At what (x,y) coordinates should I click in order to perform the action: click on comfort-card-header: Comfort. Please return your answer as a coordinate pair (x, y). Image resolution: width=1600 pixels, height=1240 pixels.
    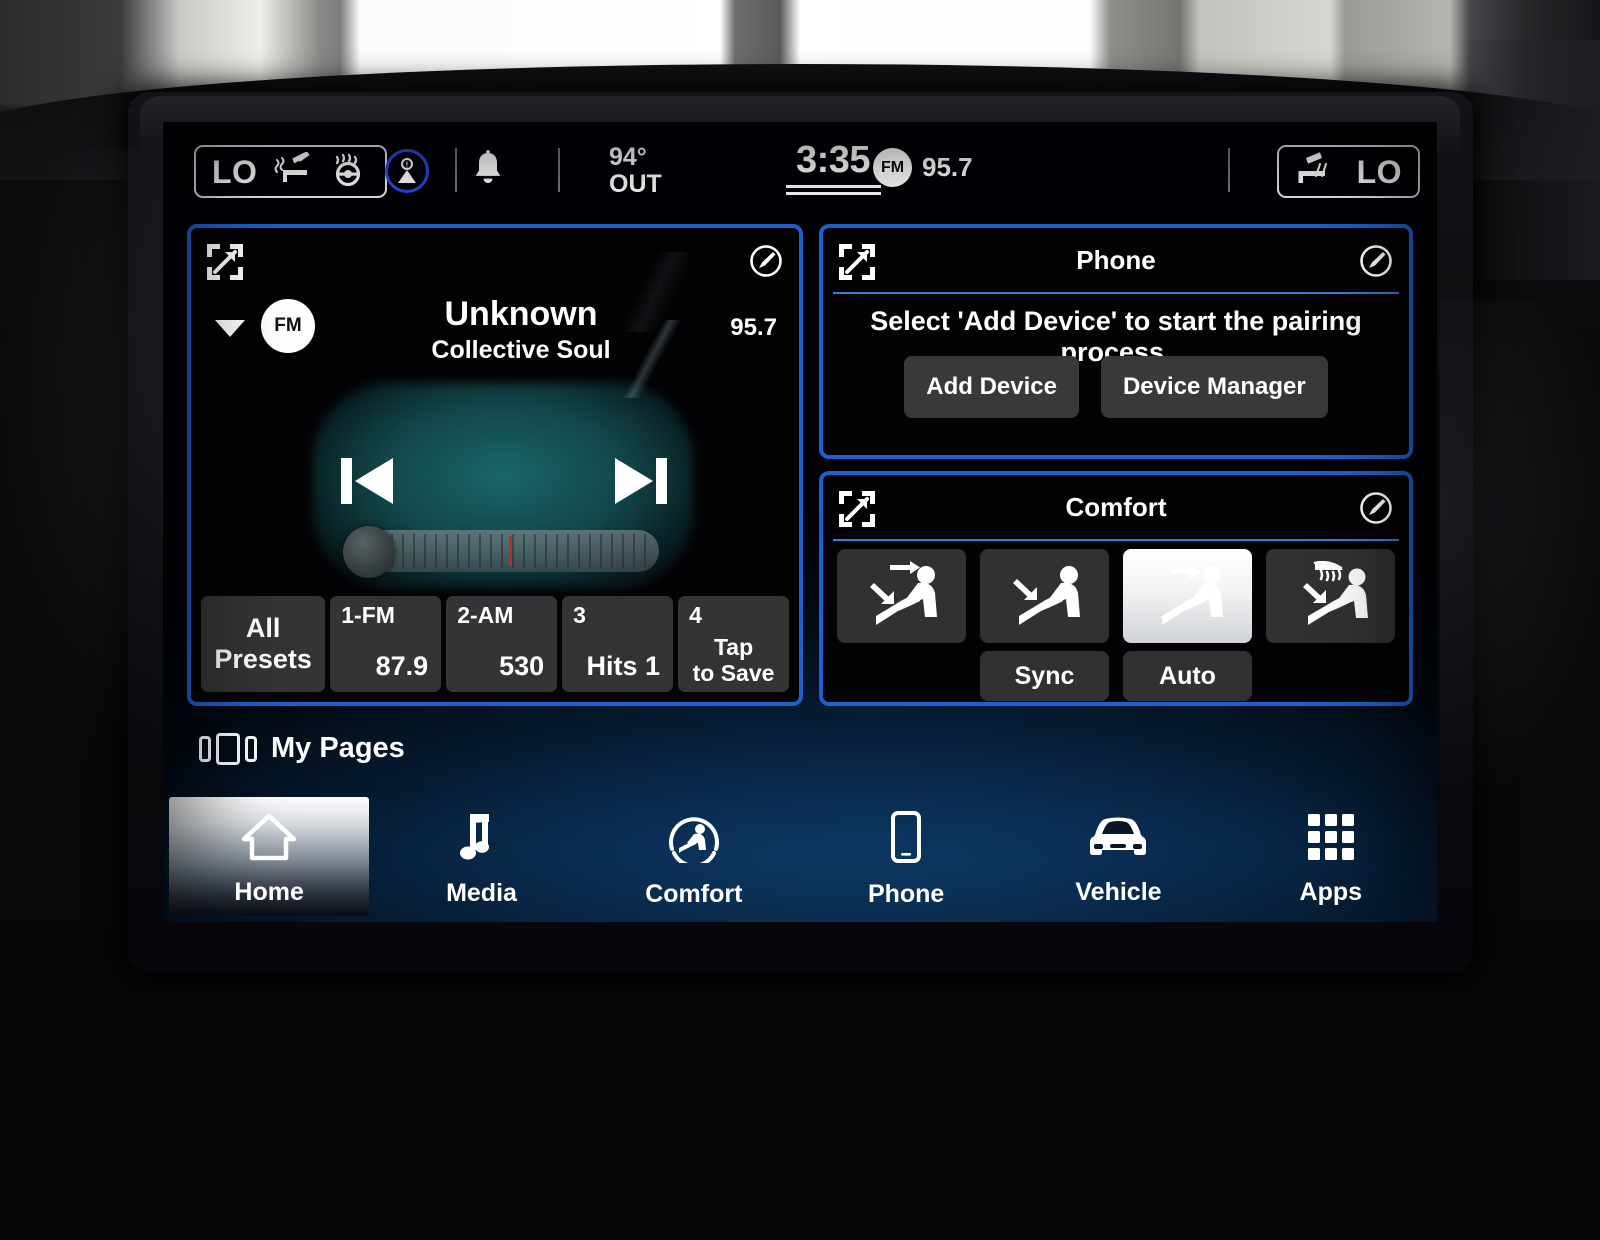
    Looking at the image, I should click on (1116, 507).